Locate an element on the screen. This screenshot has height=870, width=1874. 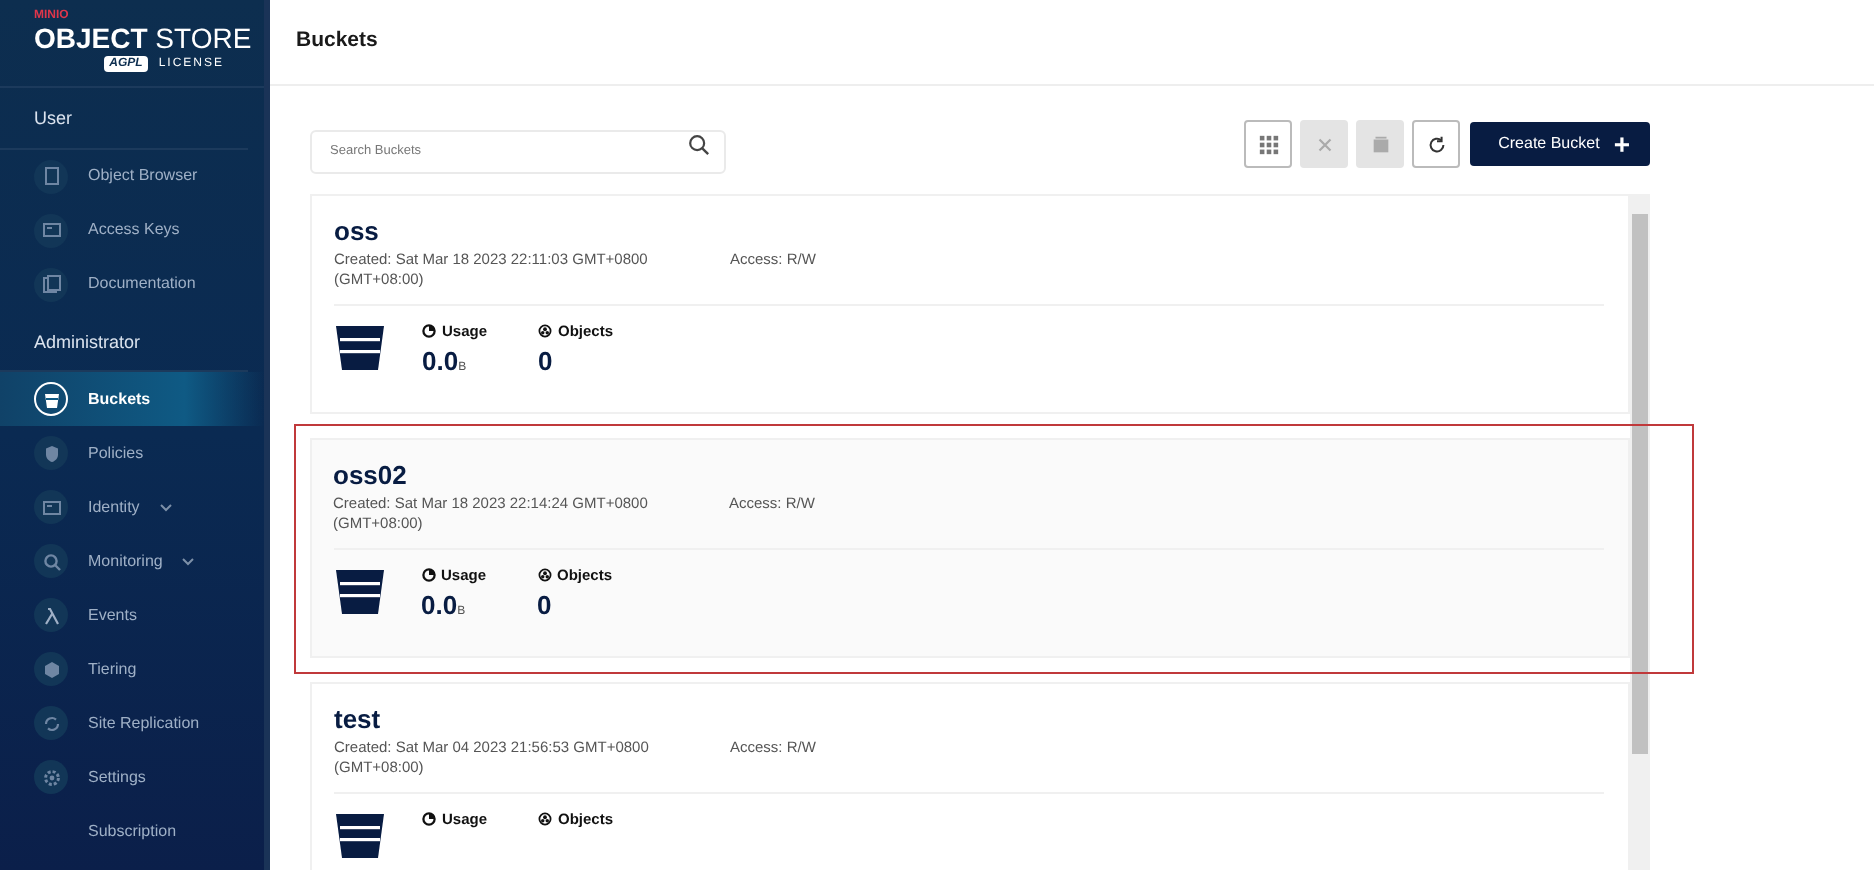
grid-icon is located at coordinates (1268, 144).